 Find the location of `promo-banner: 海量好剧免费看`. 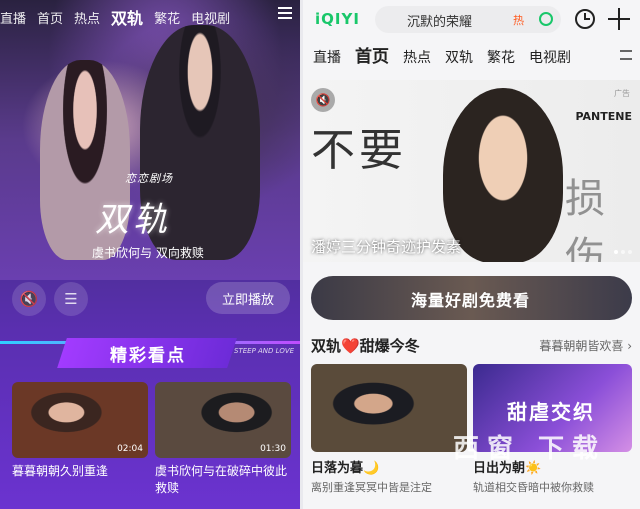

promo-banner: 海量好剧免费看 is located at coordinates (471, 298).